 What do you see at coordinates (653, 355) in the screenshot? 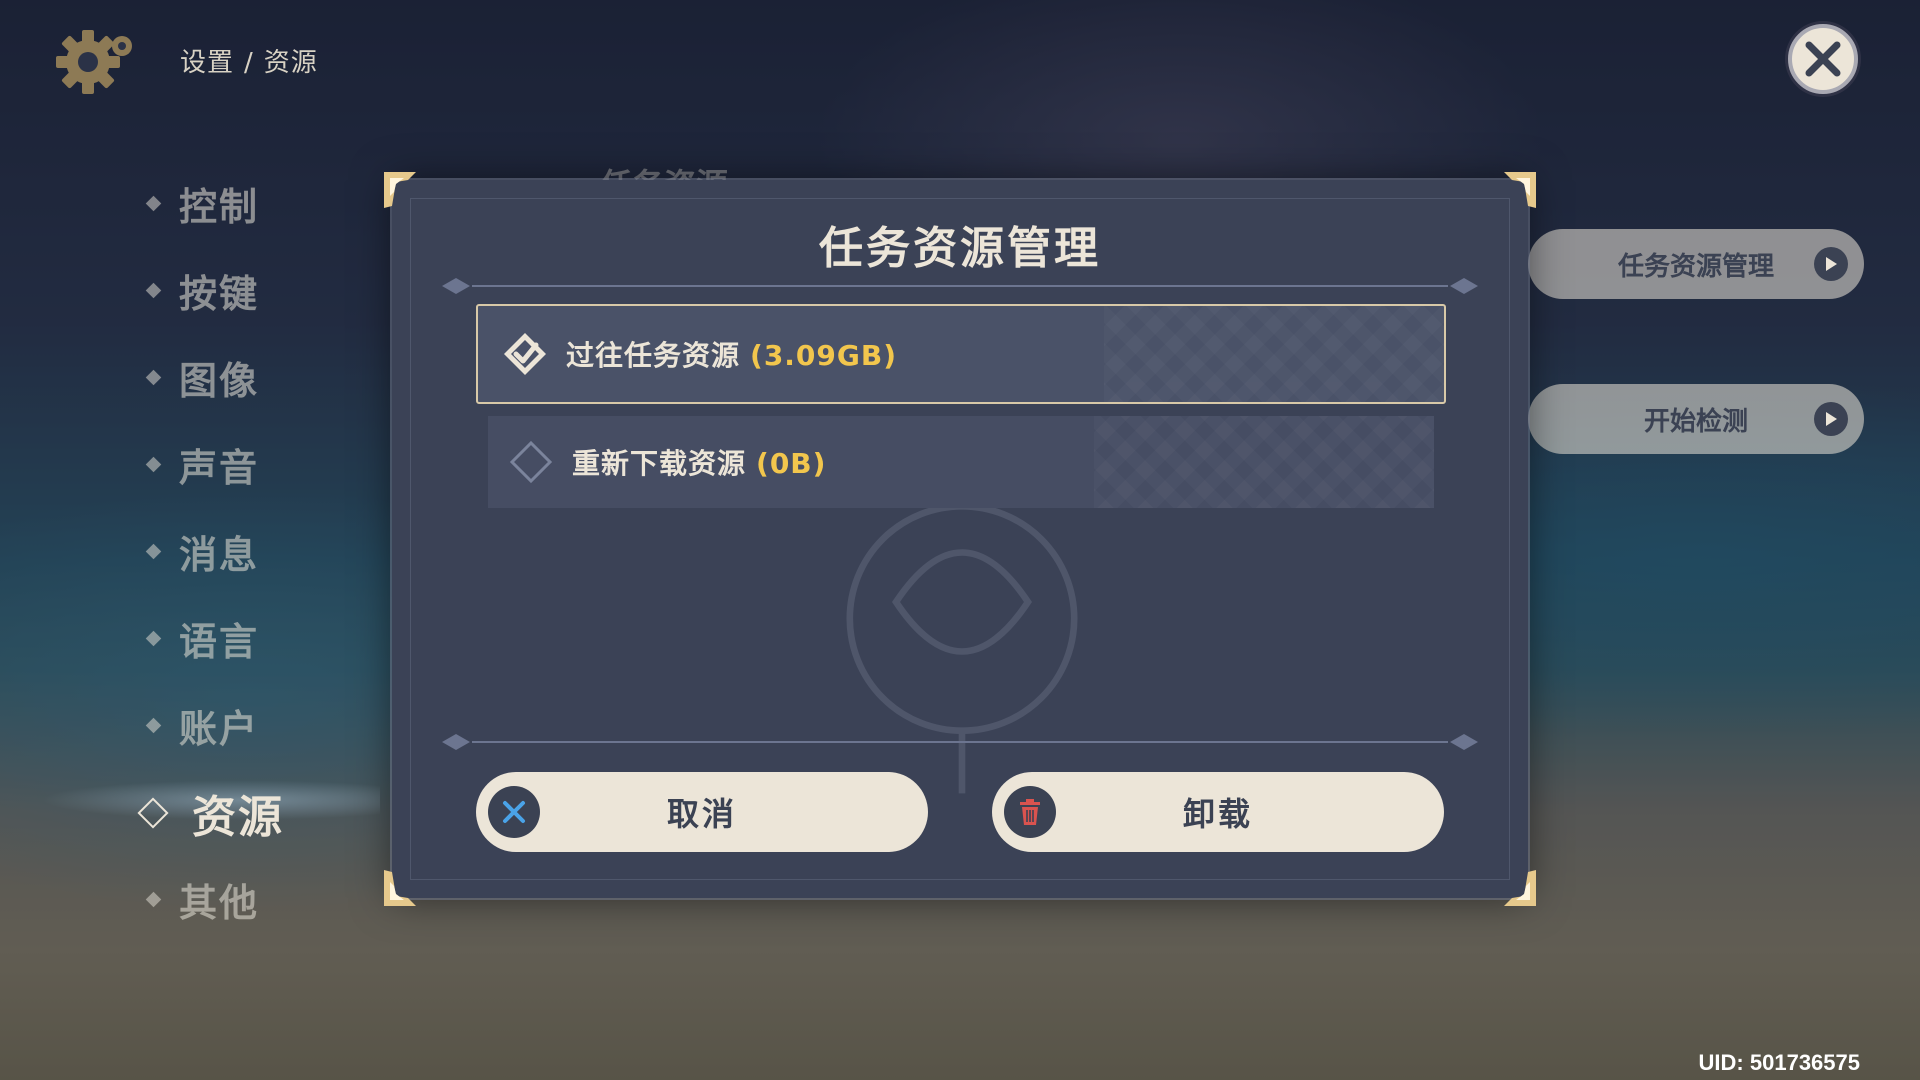
I see `option-label-text: 过往任务资源` at bounding box center [653, 355].